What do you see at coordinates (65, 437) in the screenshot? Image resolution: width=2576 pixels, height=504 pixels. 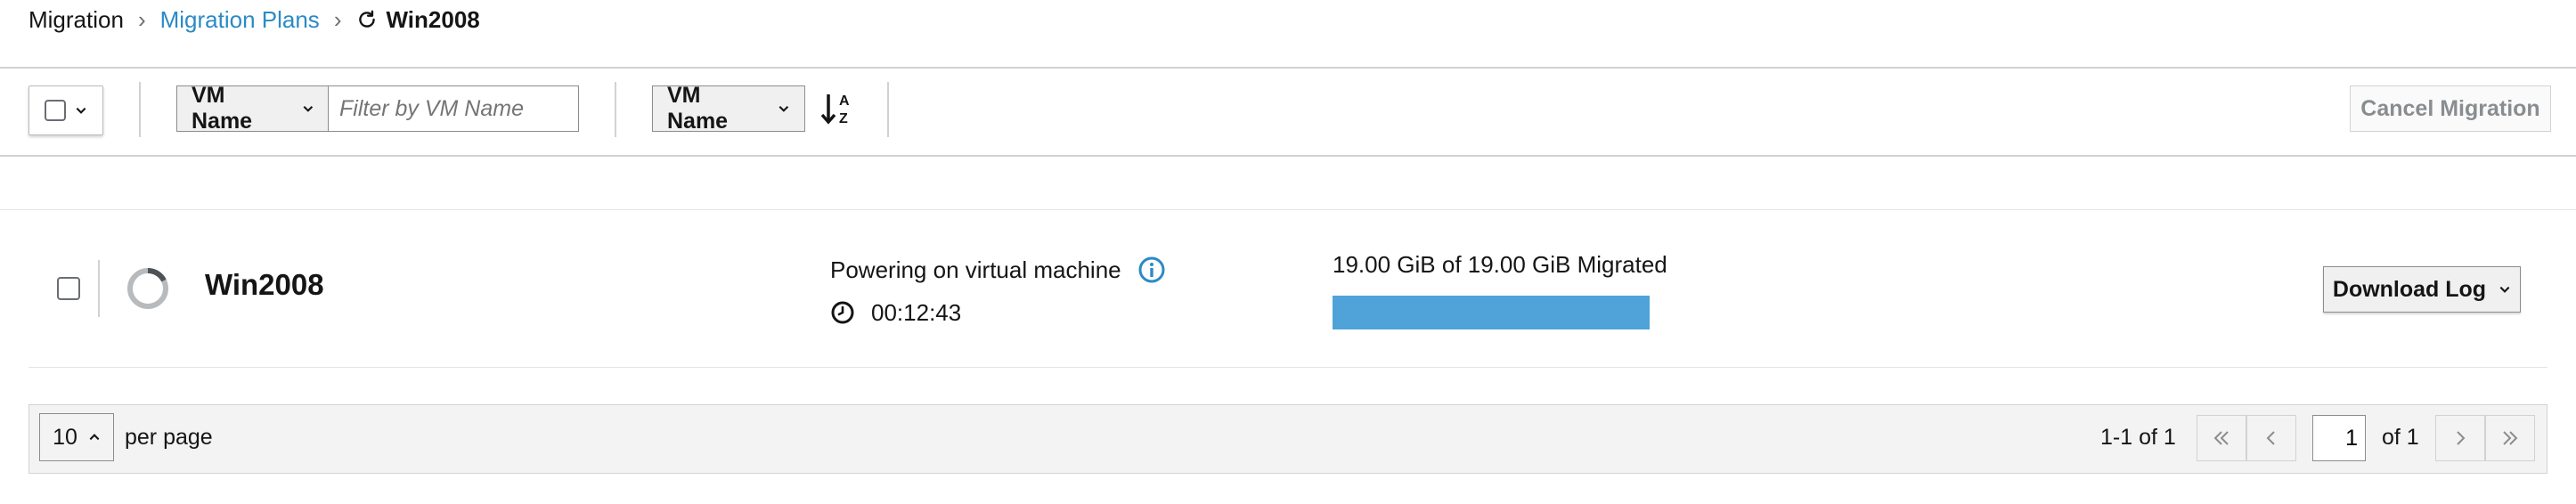 I see `per-page-value: 10` at bounding box center [65, 437].